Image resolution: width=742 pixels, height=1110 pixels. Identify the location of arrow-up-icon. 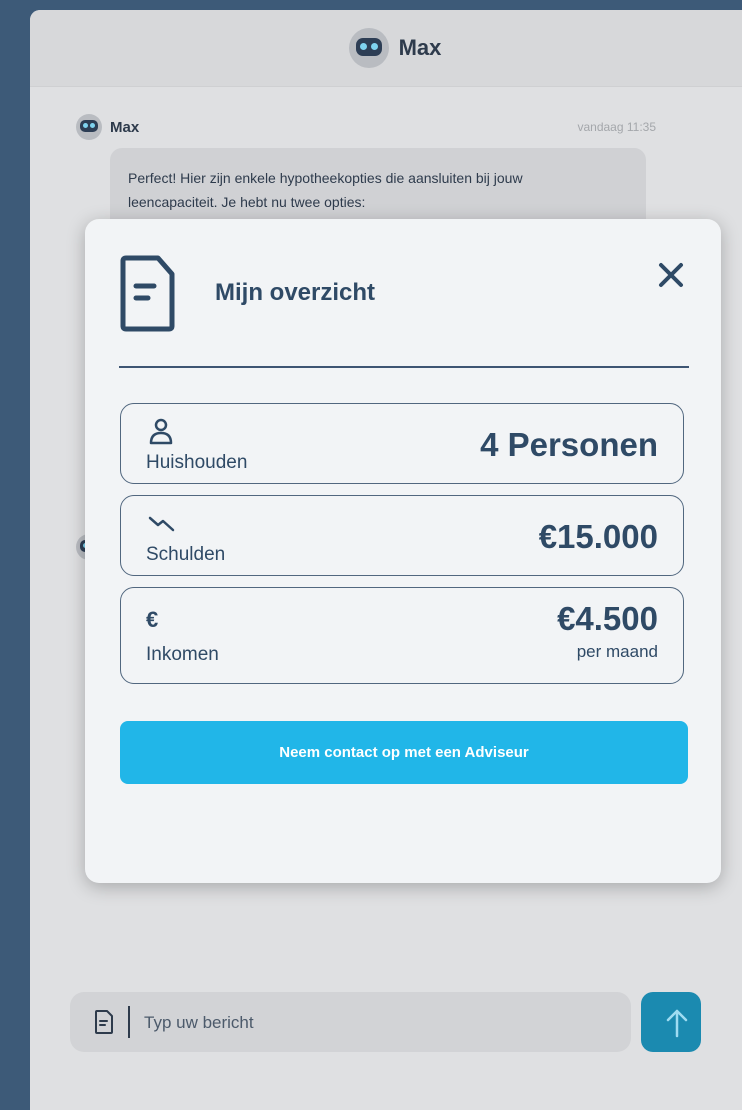
(677, 1023).